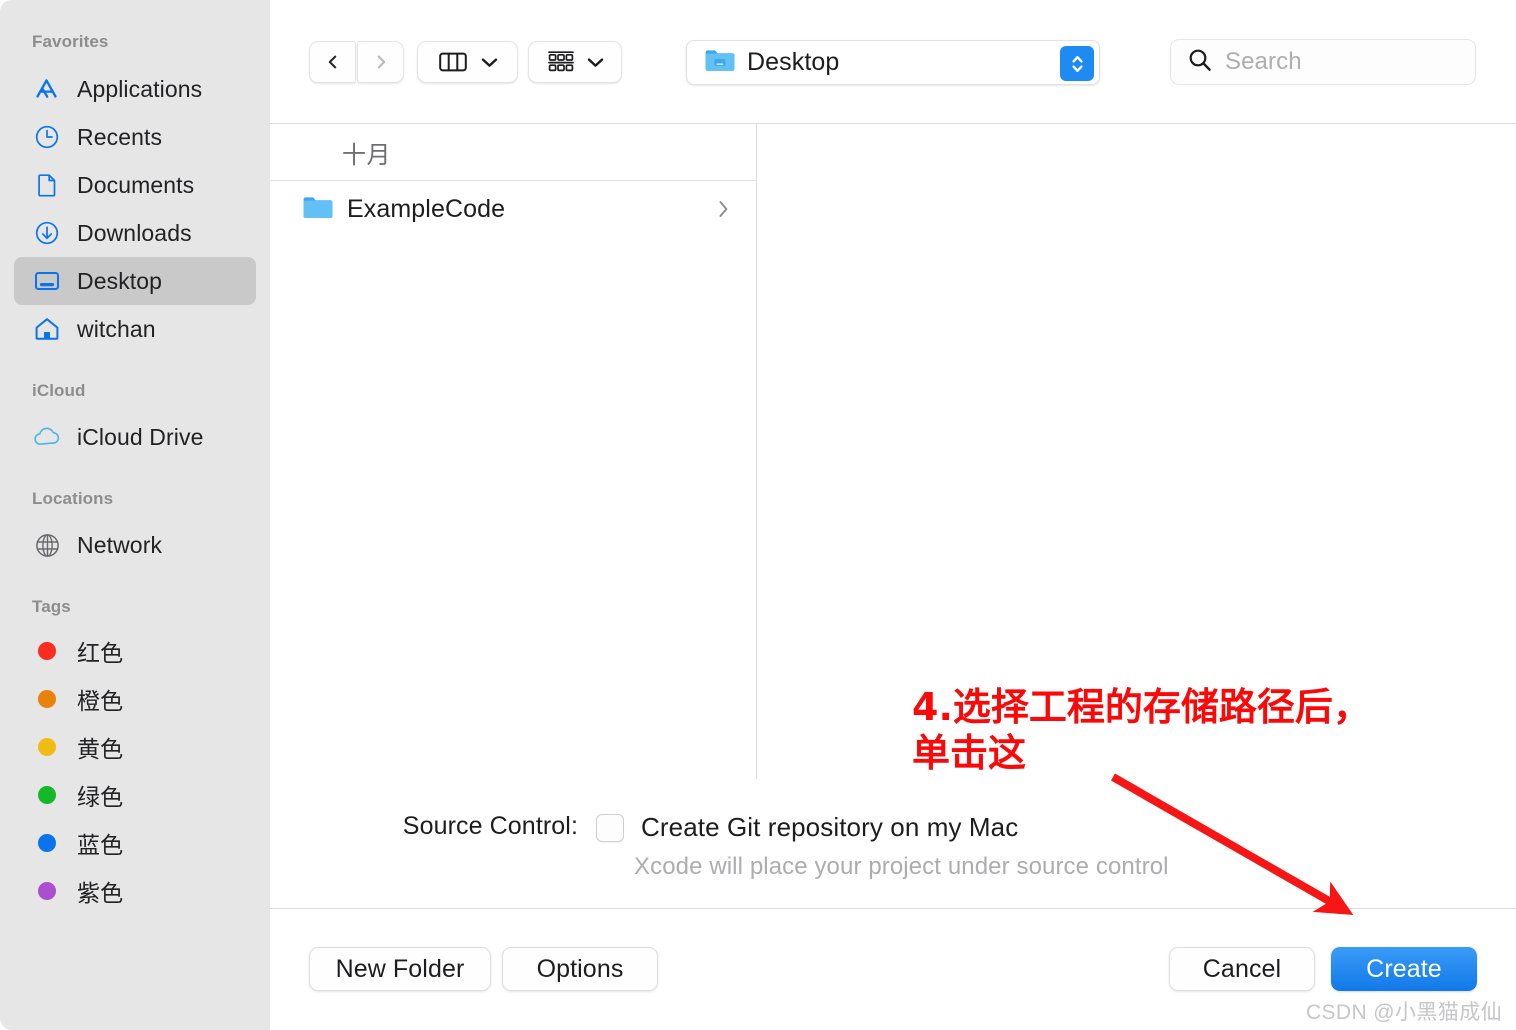  I want to click on group-header: 十月, so click(513, 152).